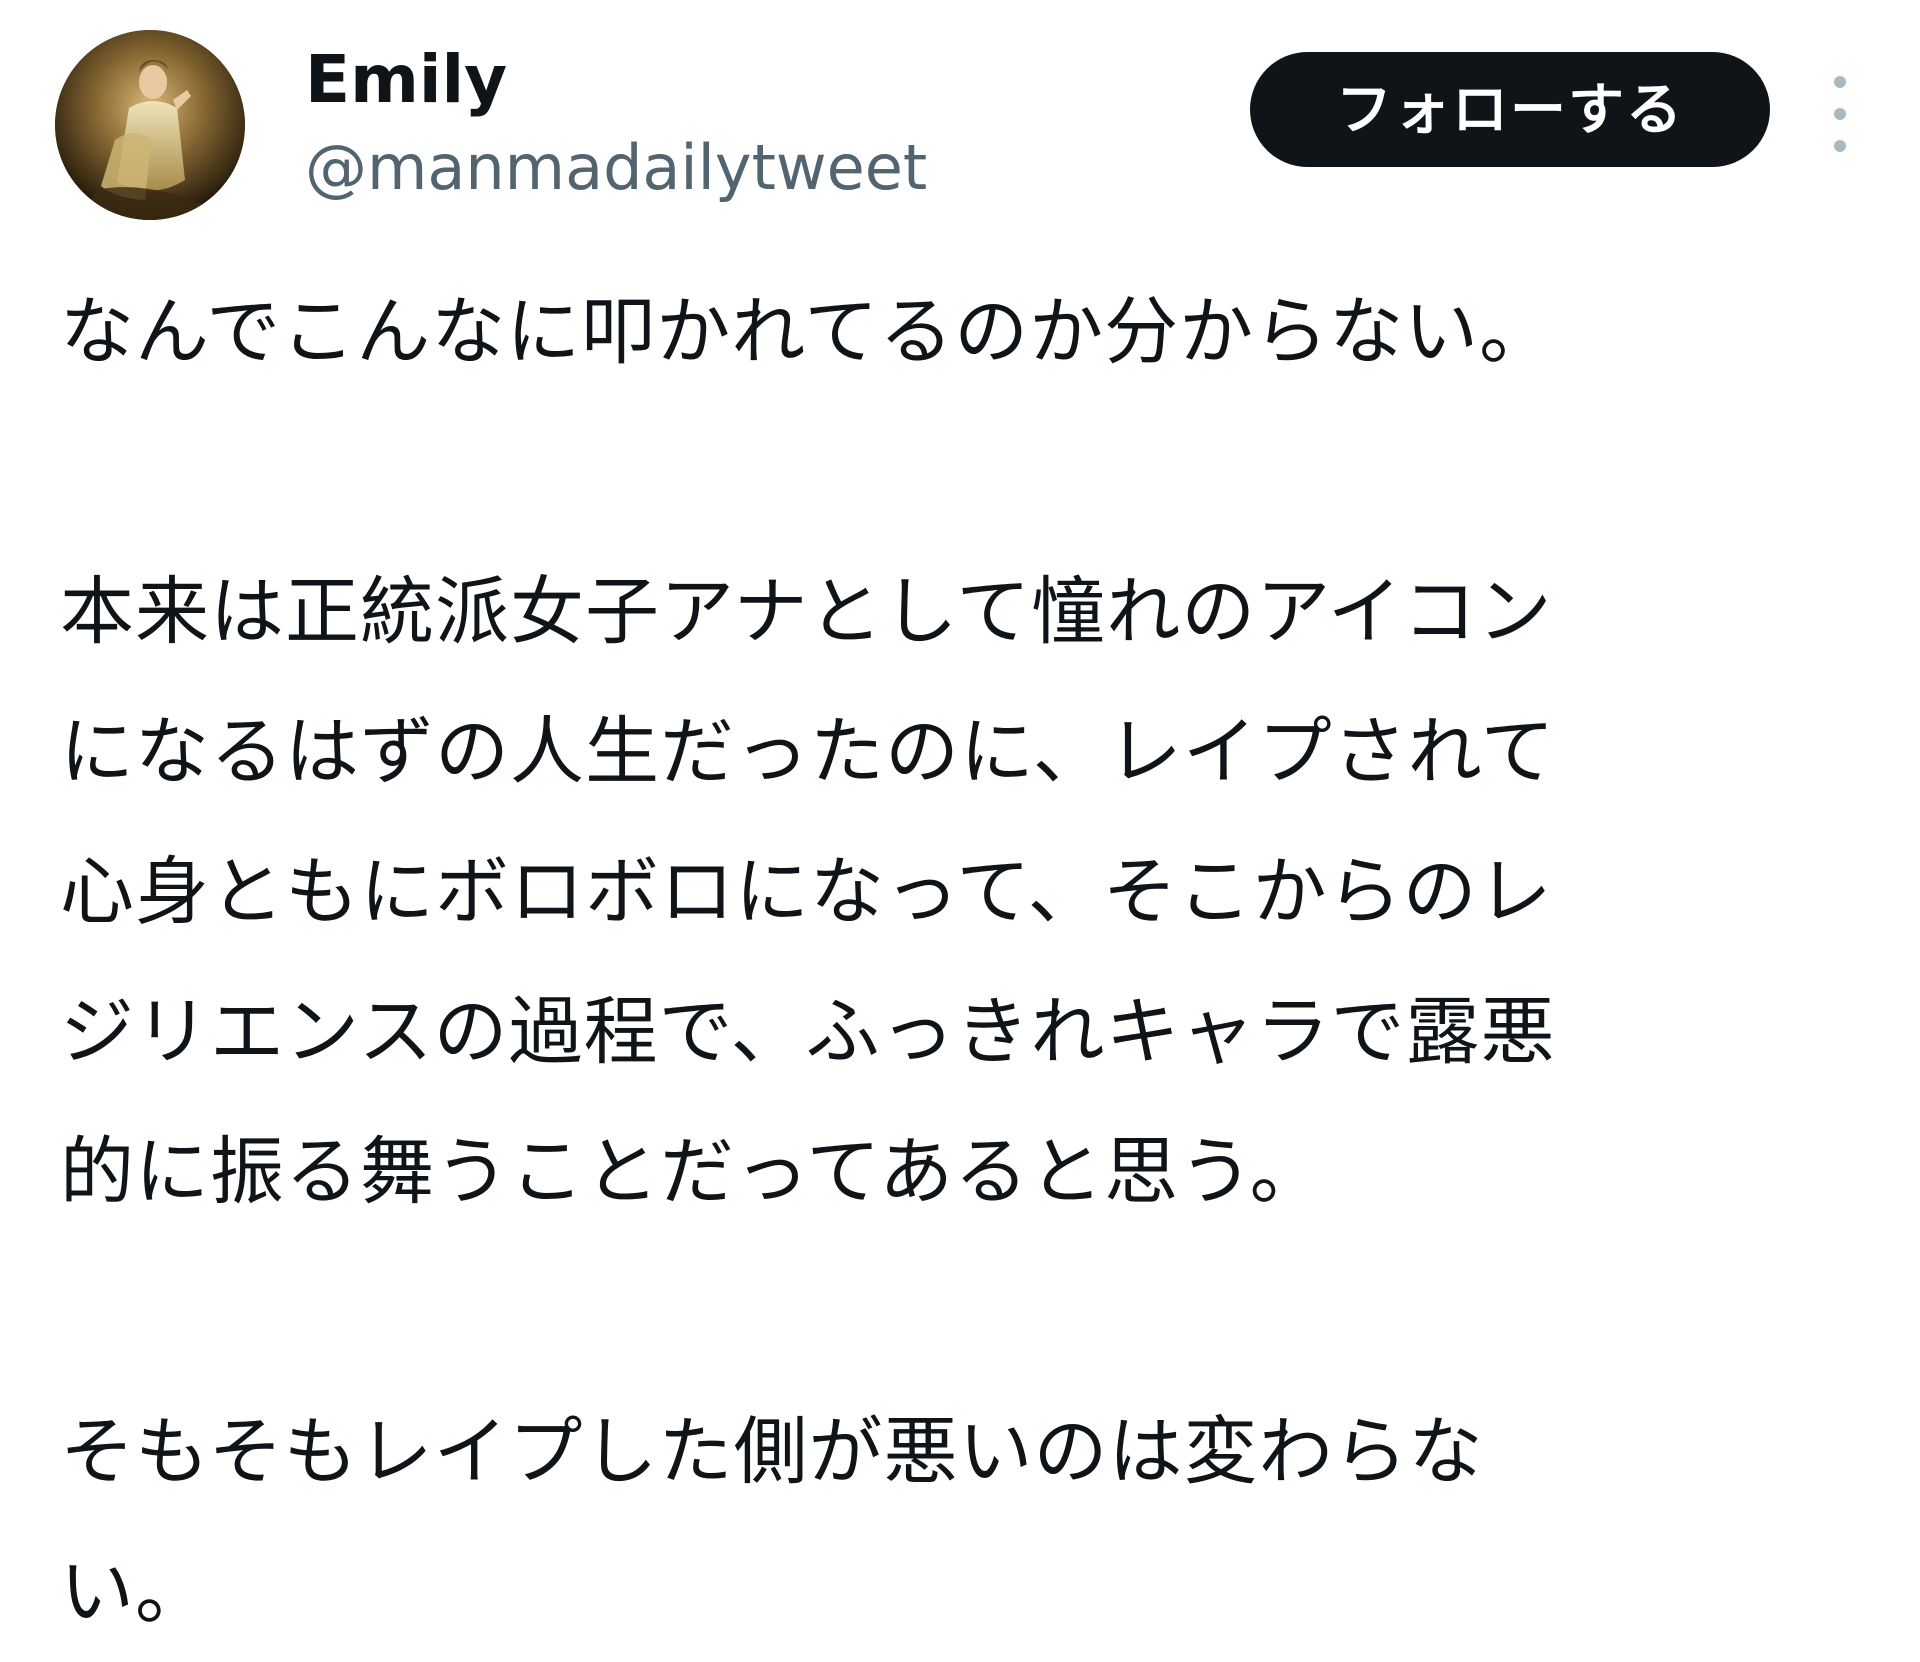  What do you see at coordinates (806, 892) in the screenshot?
I see `tweet-text-line: 心身ともにボロボロになって、そこからのレ` at bounding box center [806, 892].